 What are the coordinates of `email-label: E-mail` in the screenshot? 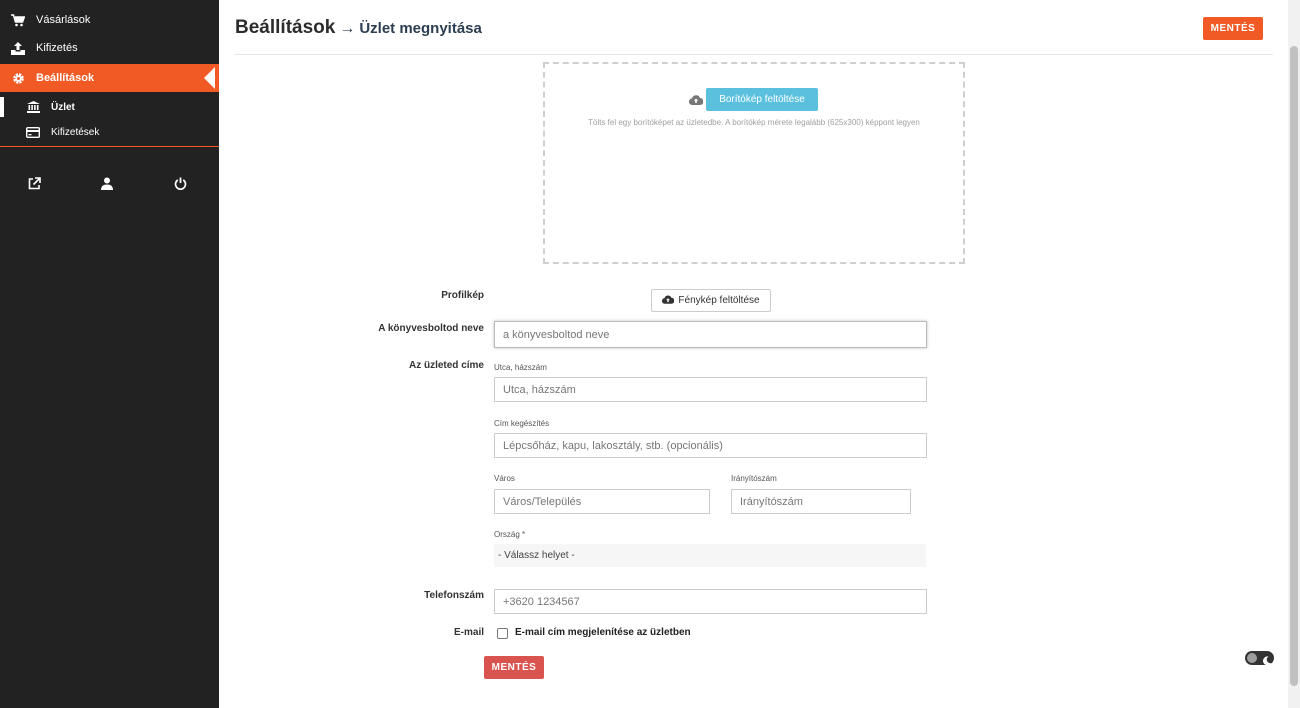 It's located at (468, 632).